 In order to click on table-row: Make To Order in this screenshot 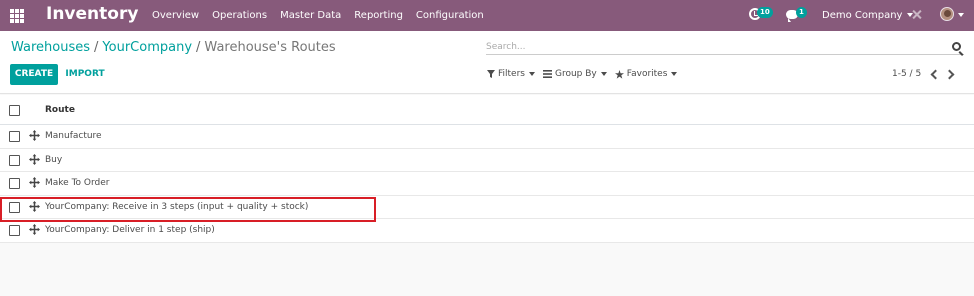, I will do `click(487, 184)`.